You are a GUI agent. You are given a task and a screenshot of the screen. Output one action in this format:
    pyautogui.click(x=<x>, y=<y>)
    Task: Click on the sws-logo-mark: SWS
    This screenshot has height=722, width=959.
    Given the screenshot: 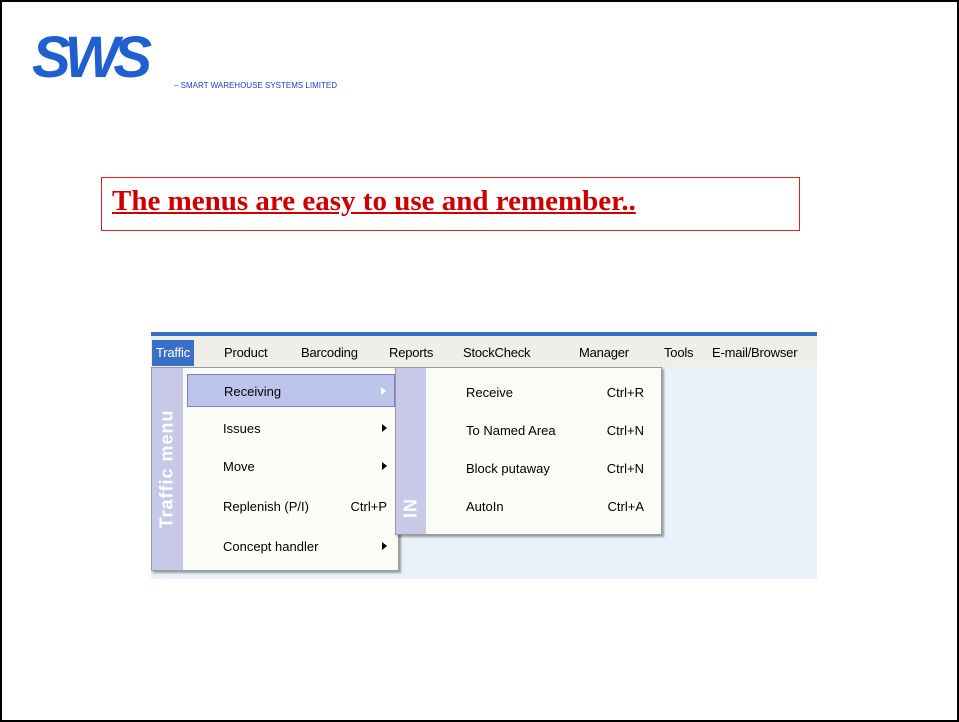 What is the action you would take?
    pyautogui.click(x=95, y=57)
    